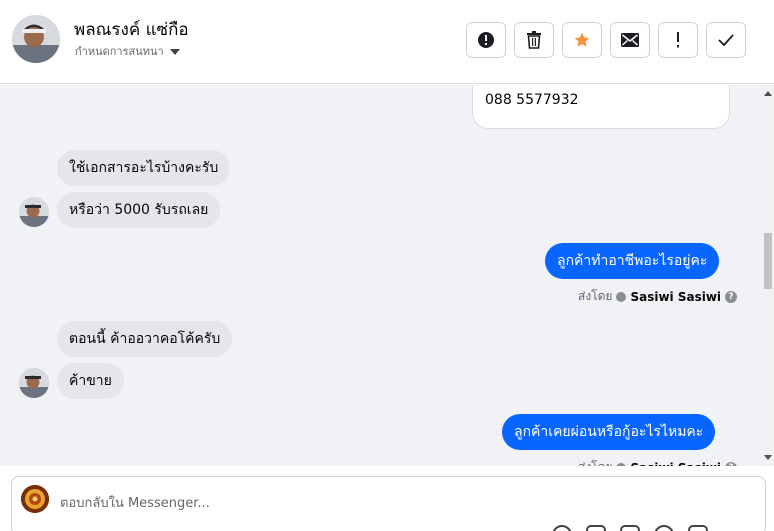 The width and height of the screenshot is (774, 531). Describe the element at coordinates (675, 297) in the screenshot. I see `sent-by-name: Sasiwi Sasiwi` at that location.